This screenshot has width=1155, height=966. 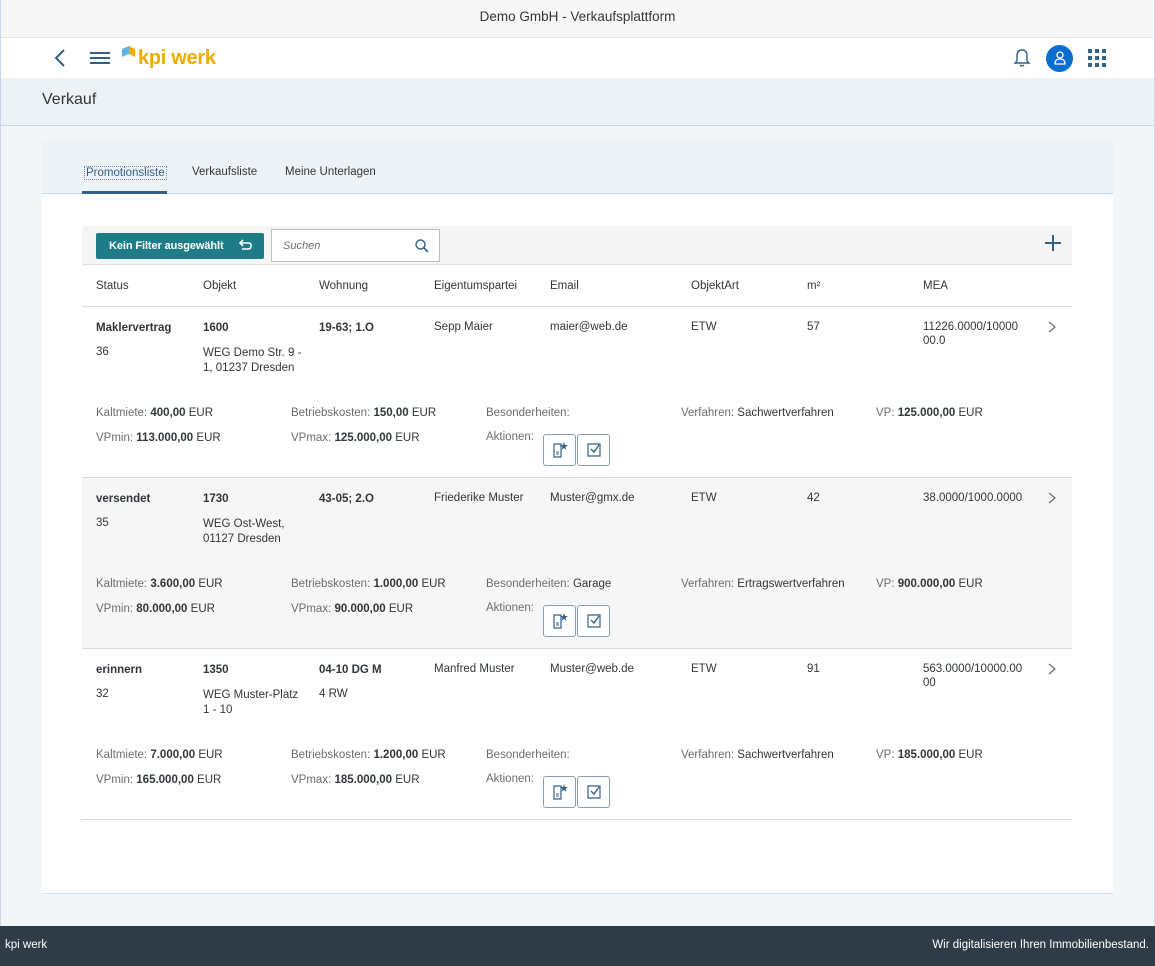 I want to click on detail-kaltmiete: Kaltmiete: 400,00 EUR, so click(x=155, y=413).